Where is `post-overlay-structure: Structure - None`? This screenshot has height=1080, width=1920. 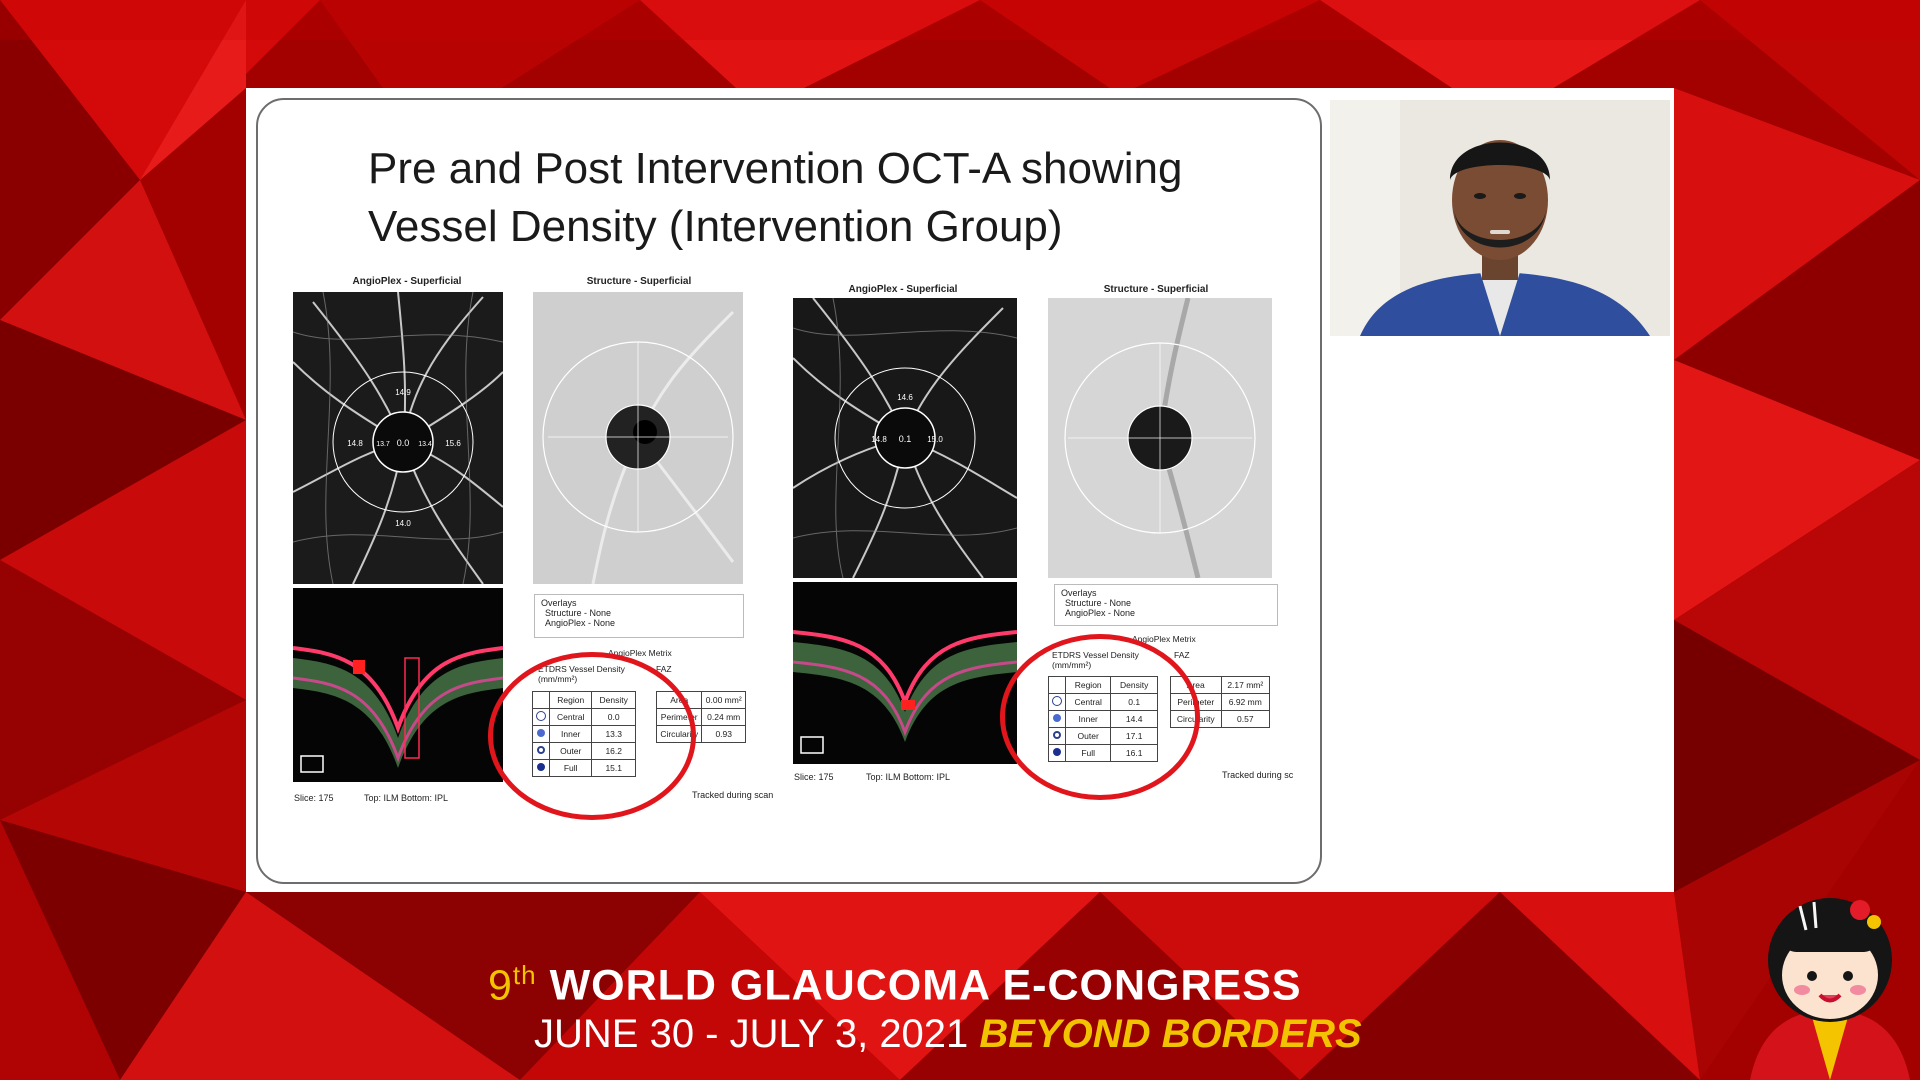
post-overlay-structure: Structure - None is located at coordinates (1098, 603).